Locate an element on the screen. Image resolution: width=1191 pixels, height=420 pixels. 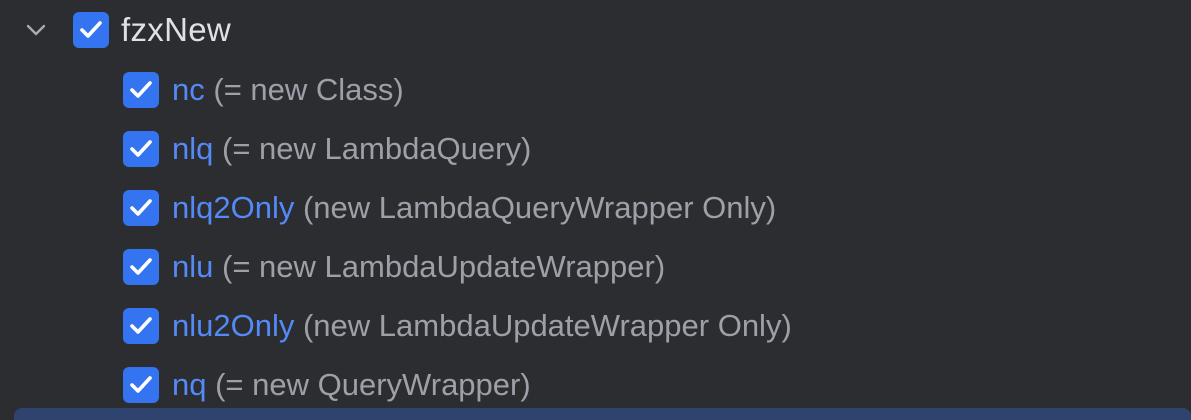
item-description: (= new LambdaUpdateWrapper) is located at coordinates (444, 266).